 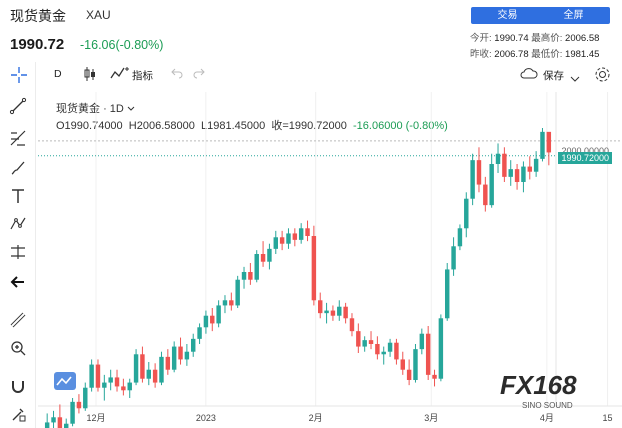 I want to click on indicators-icon, so click(x=120, y=76).